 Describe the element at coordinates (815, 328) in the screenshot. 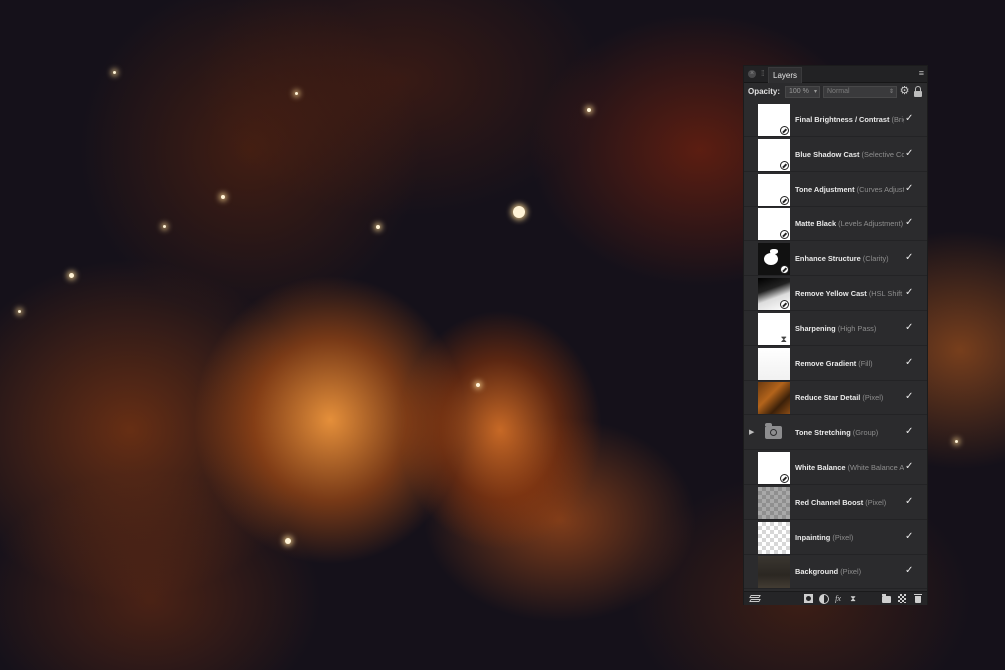

I see `layer-label: Sharpening` at that location.